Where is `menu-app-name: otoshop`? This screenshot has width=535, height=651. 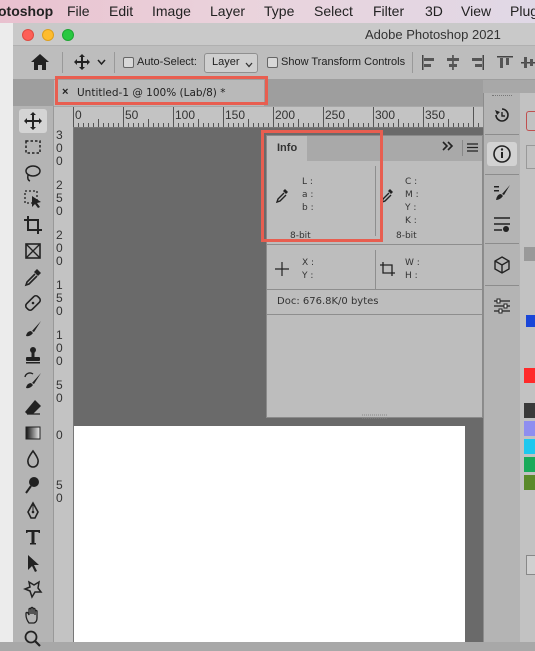 menu-app-name: otoshop is located at coordinates (26, 11).